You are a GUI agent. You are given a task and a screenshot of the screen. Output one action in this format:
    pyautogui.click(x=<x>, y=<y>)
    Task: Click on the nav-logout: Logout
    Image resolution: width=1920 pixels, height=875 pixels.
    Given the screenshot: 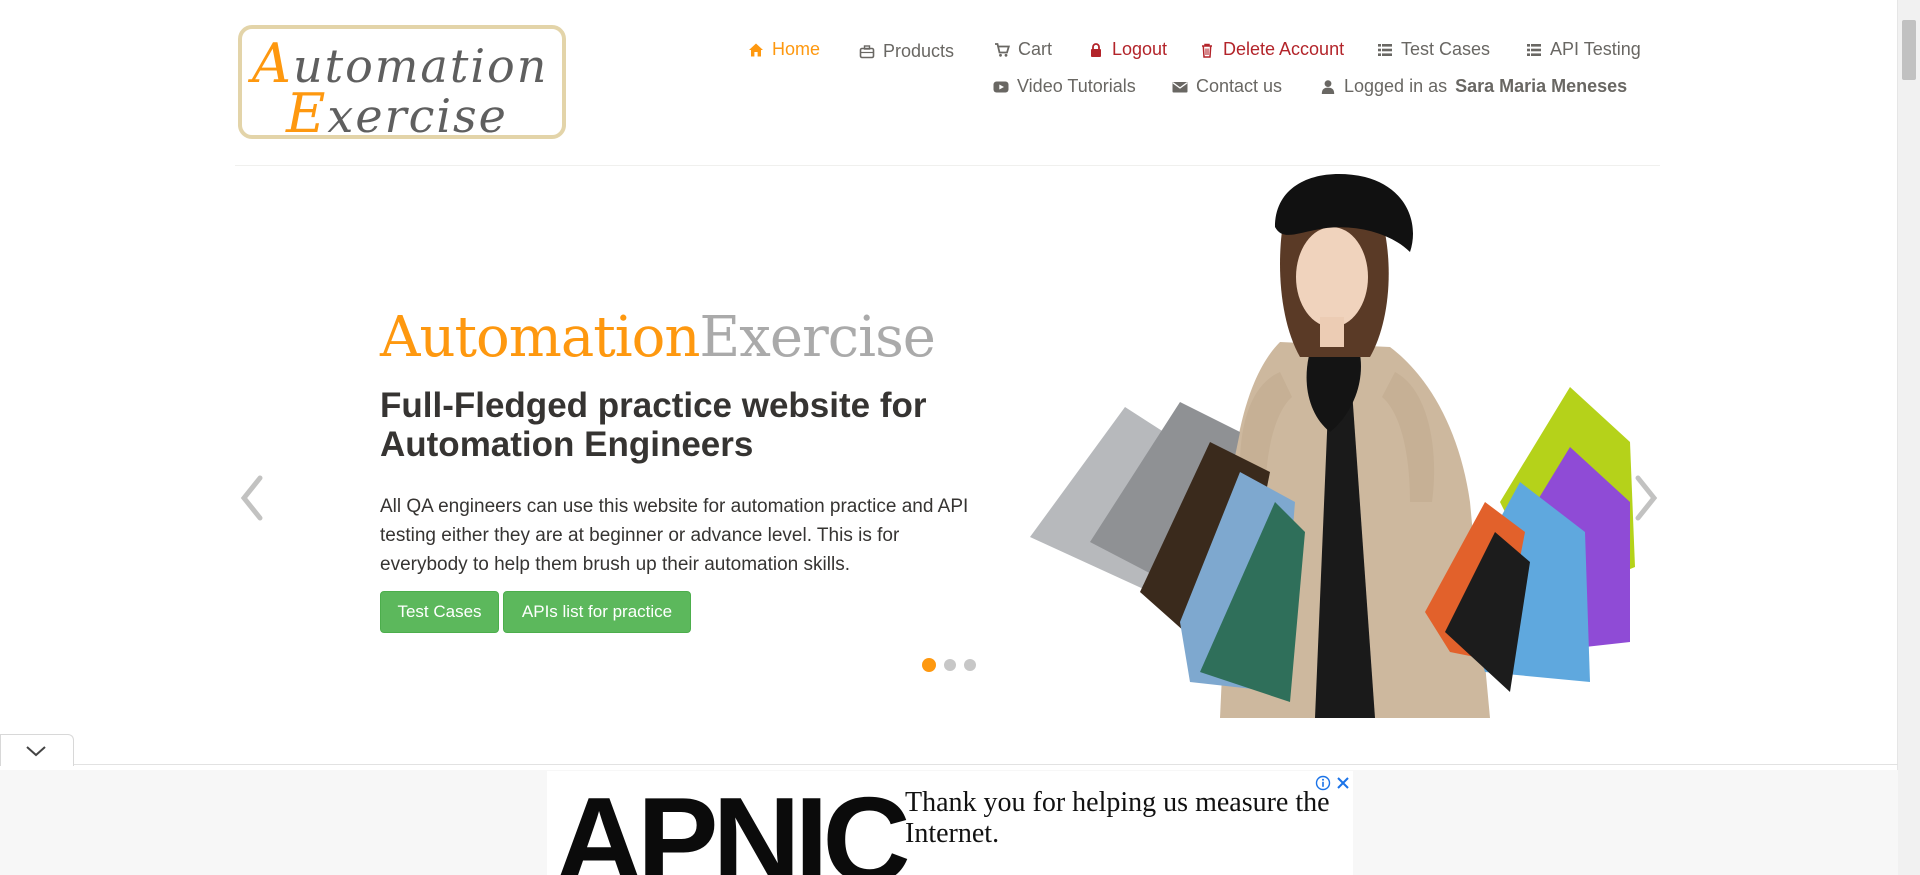 What is the action you would take?
    pyautogui.click(x=1127, y=49)
    